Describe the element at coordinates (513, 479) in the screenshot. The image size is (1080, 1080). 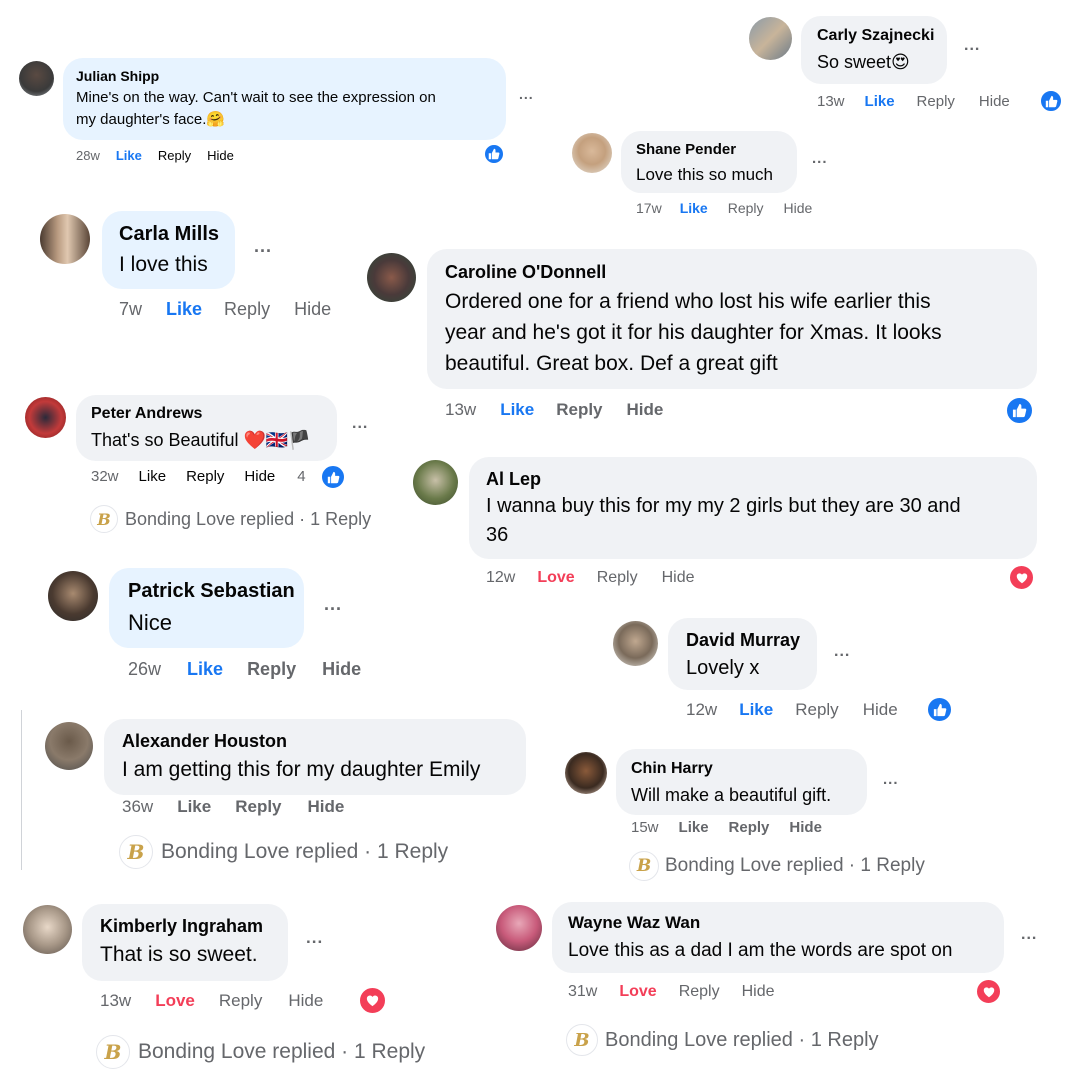
I see `comment-author: Al Lep` at that location.